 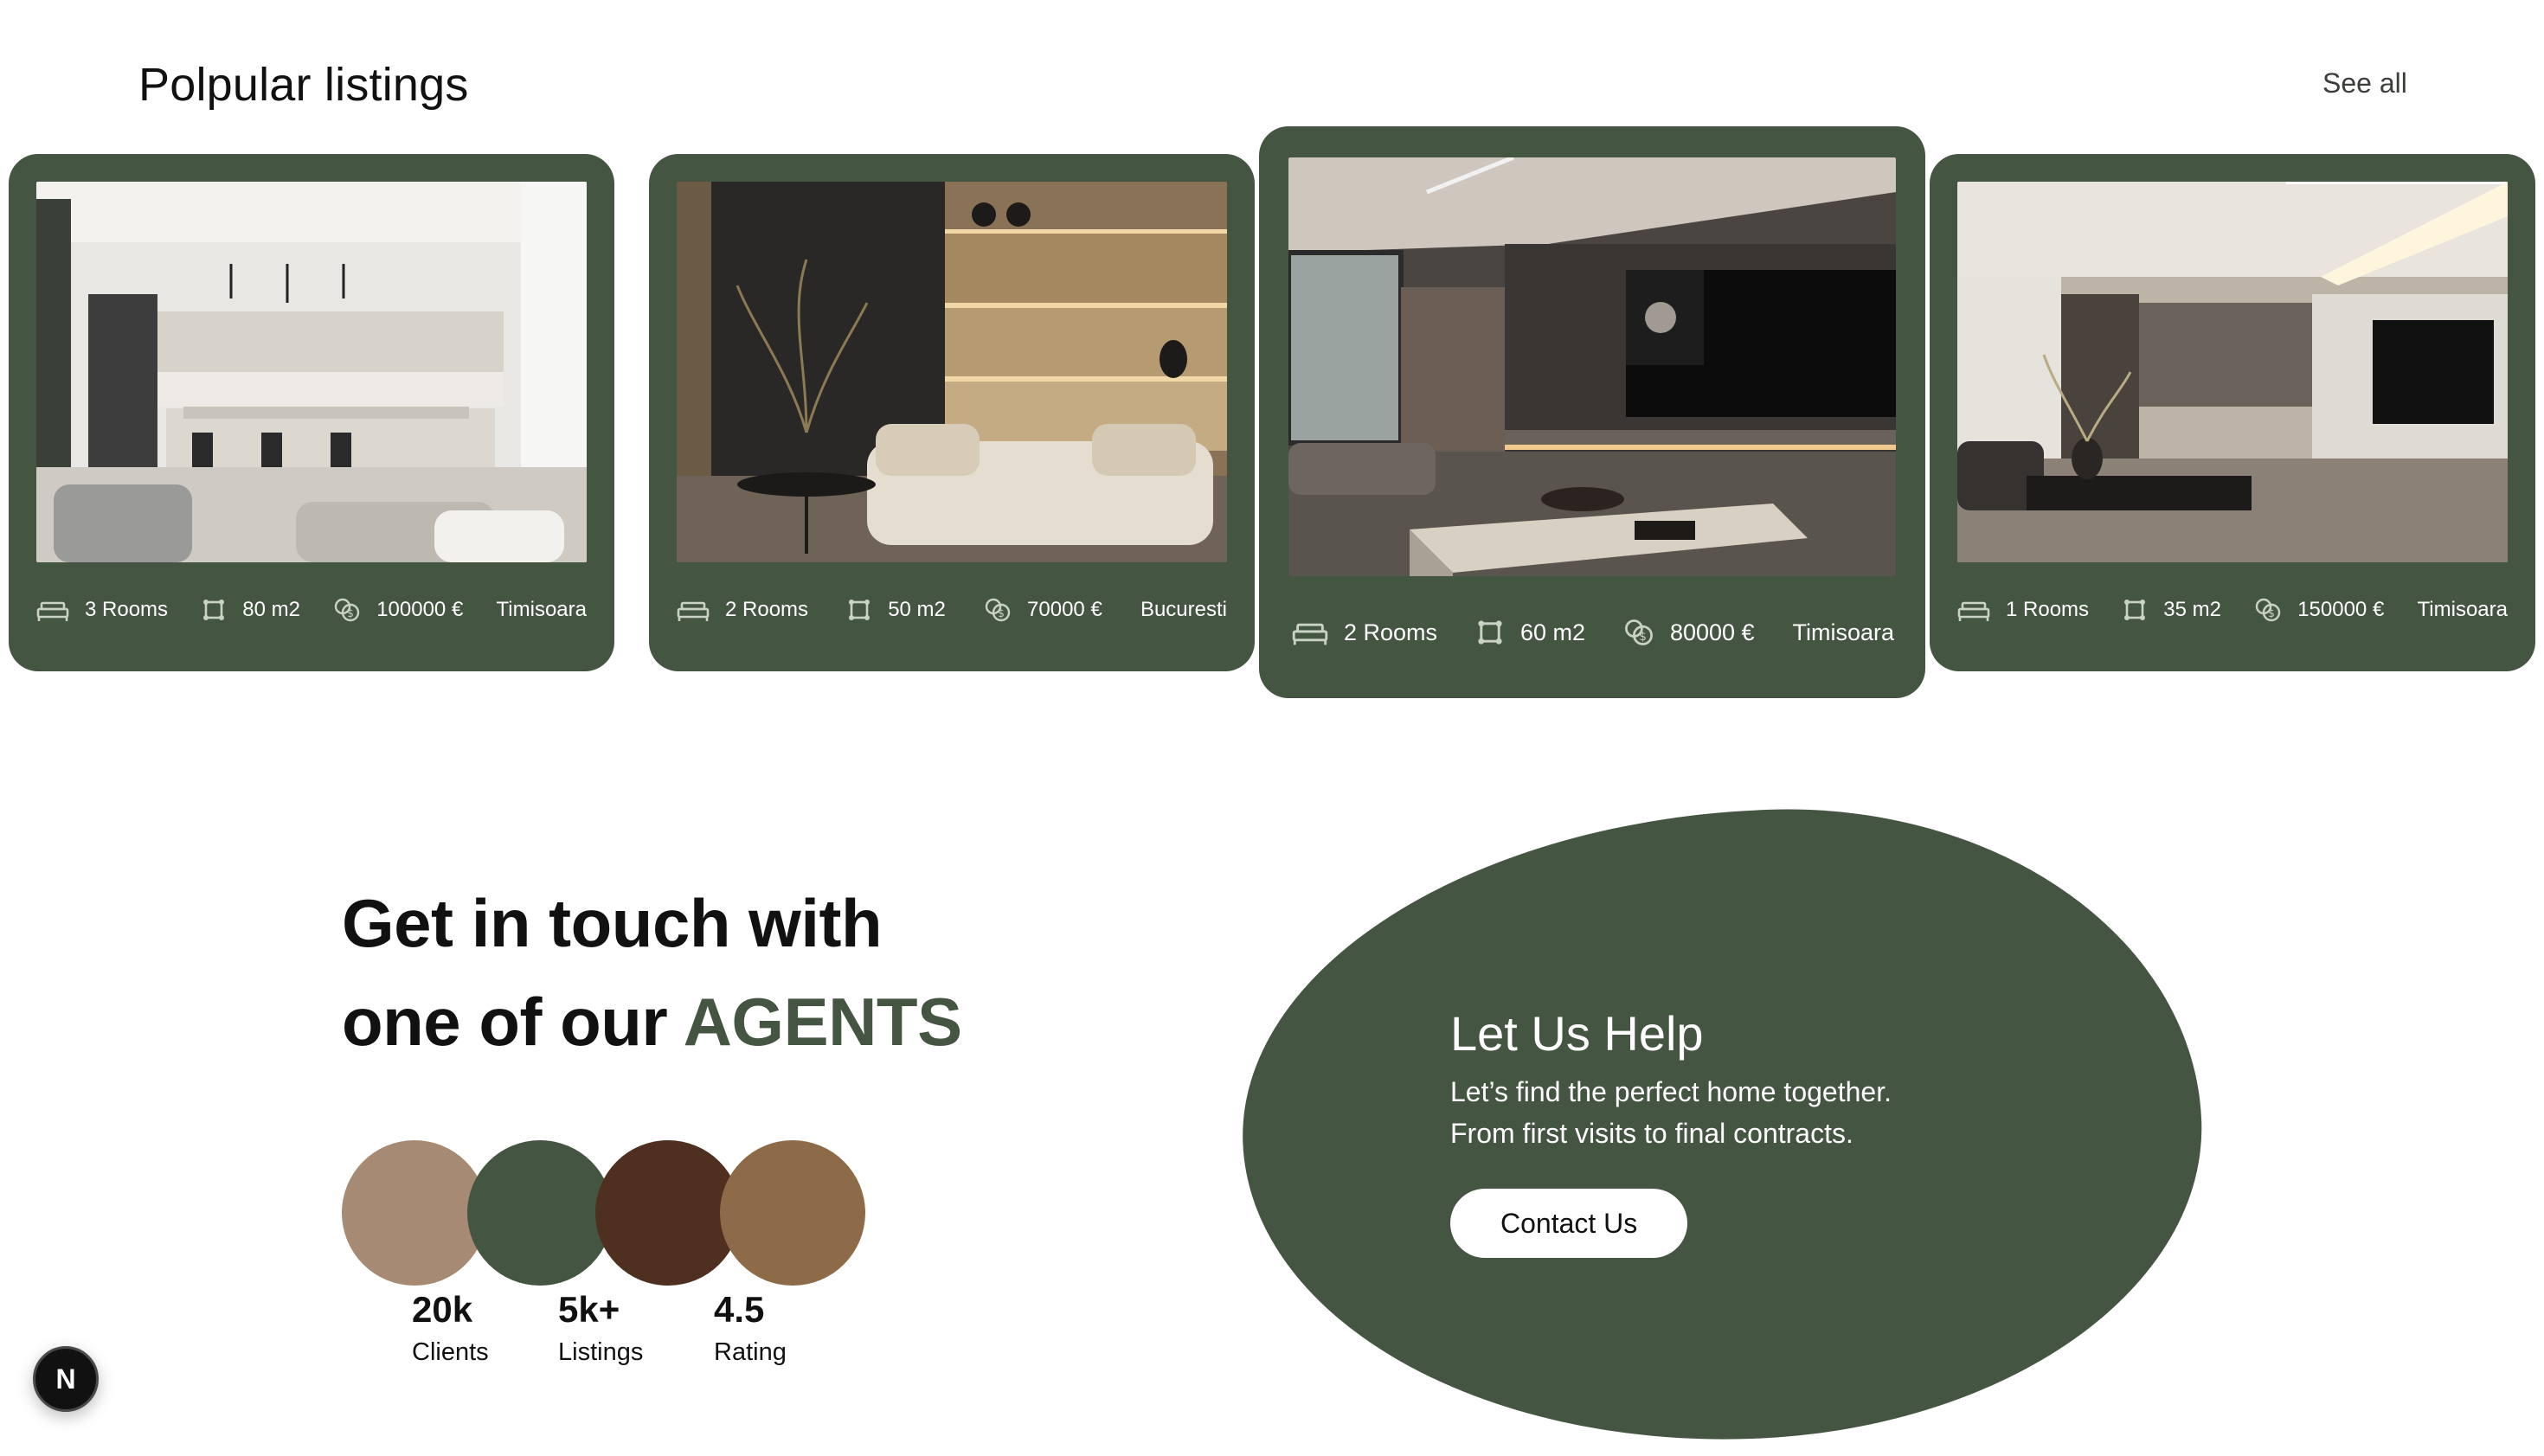 What do you see at coordinates (311, 372) in the screenshot?
I see `modern-kitchen-photo` at bounding box center [311, 372].